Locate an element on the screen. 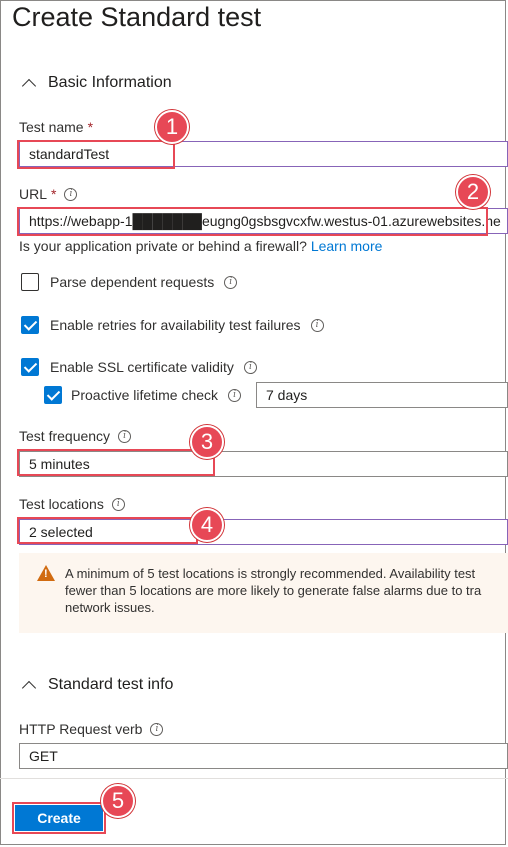 The width and height of the screenshot is (508, 847). http-verb-dropdown: GET is located at coordinates (263, 756).